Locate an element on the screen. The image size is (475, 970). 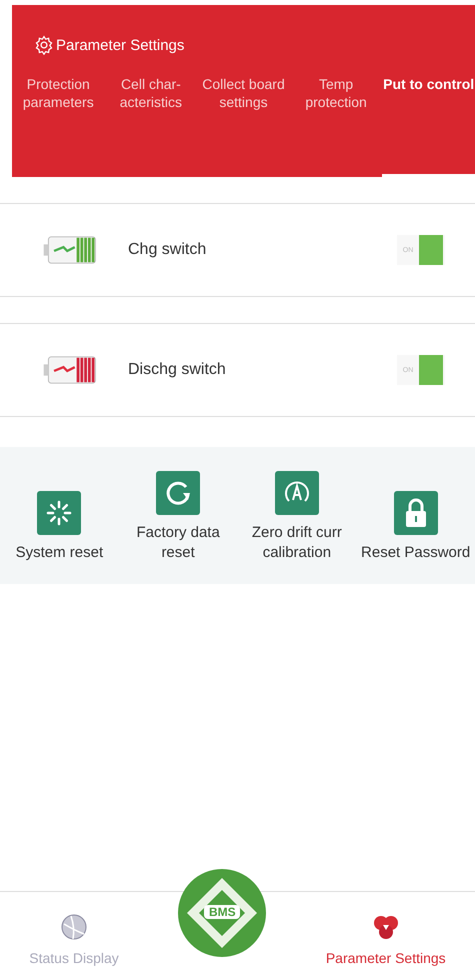
nav-tab: Parameter Settings is located at coordinates (386, 941).